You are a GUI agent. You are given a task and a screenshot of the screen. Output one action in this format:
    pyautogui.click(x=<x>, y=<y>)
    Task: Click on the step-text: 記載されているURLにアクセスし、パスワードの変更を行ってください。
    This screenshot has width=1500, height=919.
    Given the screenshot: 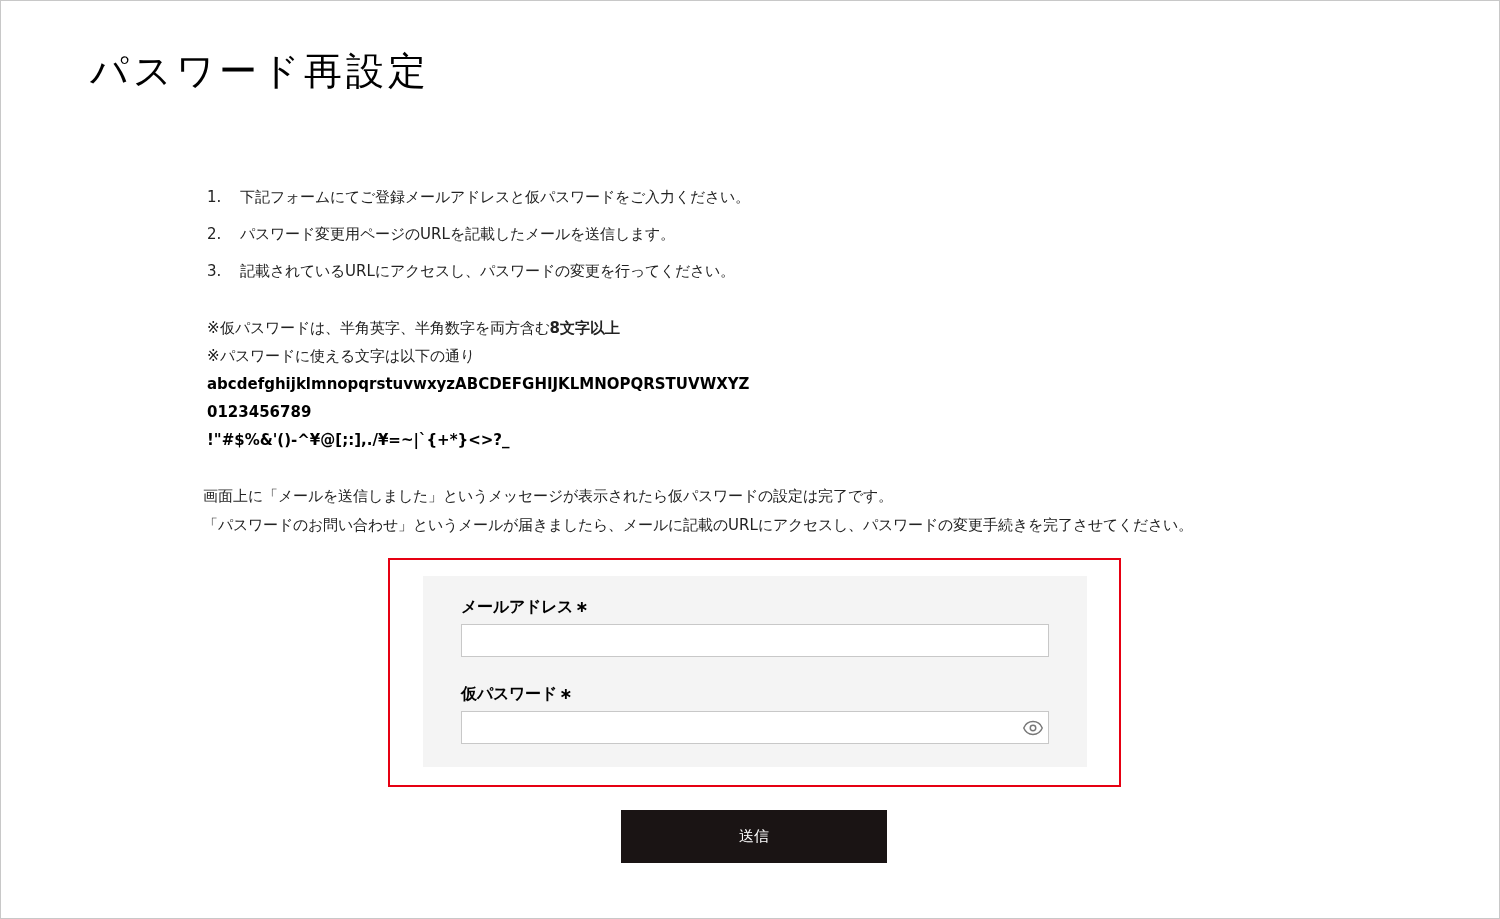 What is the action you would take?
    pyautogui.click(x=487, y=271)
    